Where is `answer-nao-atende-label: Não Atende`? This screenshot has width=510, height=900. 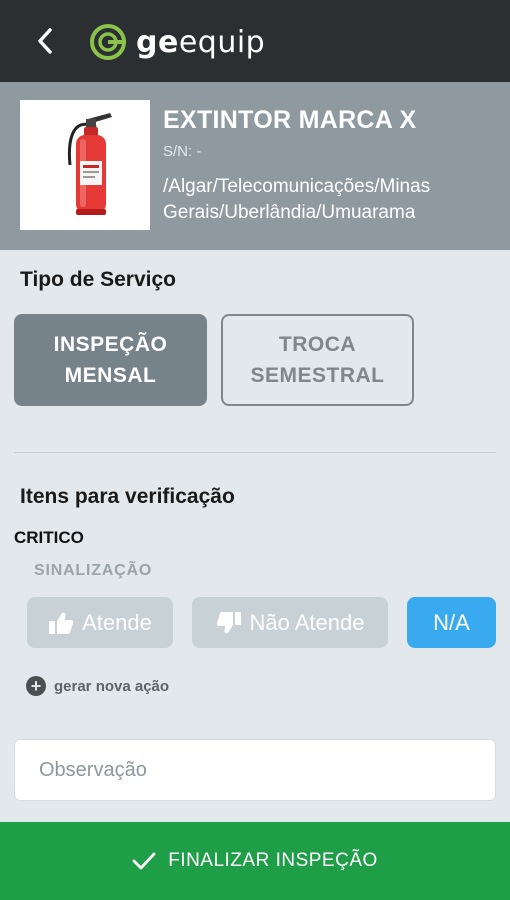
answer-nao-atende-label: Não Atende is located at coordinates (307, 622).